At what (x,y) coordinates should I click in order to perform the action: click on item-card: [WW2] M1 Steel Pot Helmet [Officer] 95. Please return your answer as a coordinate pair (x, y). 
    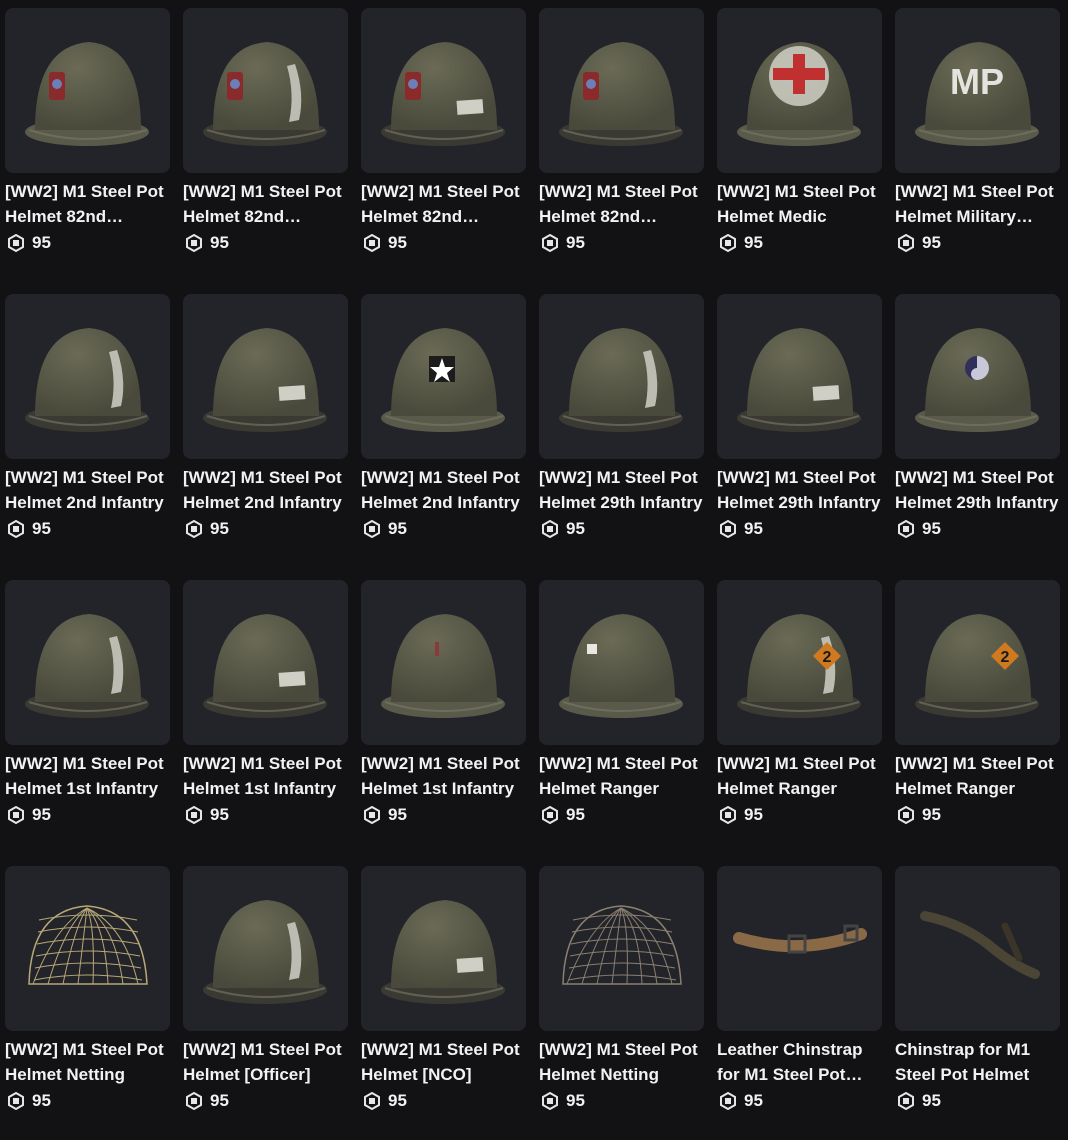
    Looking at the image, I should click on (265, 1003).